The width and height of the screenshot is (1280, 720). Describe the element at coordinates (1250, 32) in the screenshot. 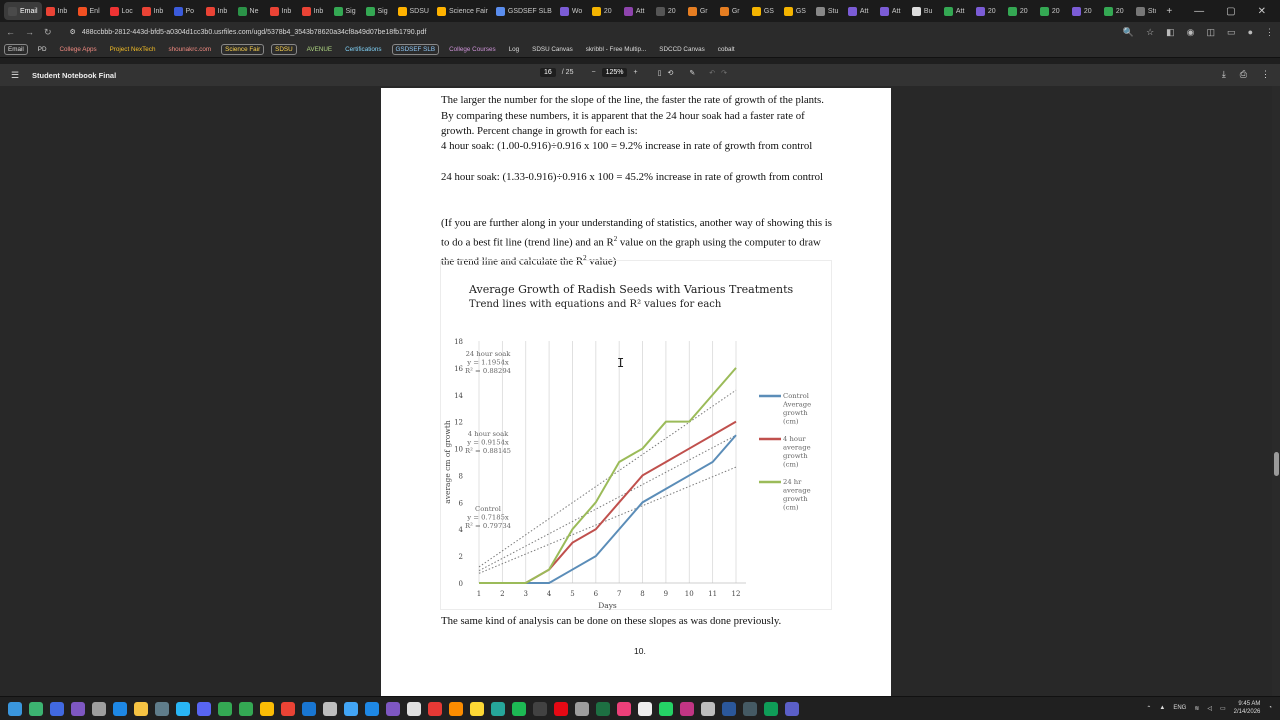

I see `profile-avatar: ●` at that location.